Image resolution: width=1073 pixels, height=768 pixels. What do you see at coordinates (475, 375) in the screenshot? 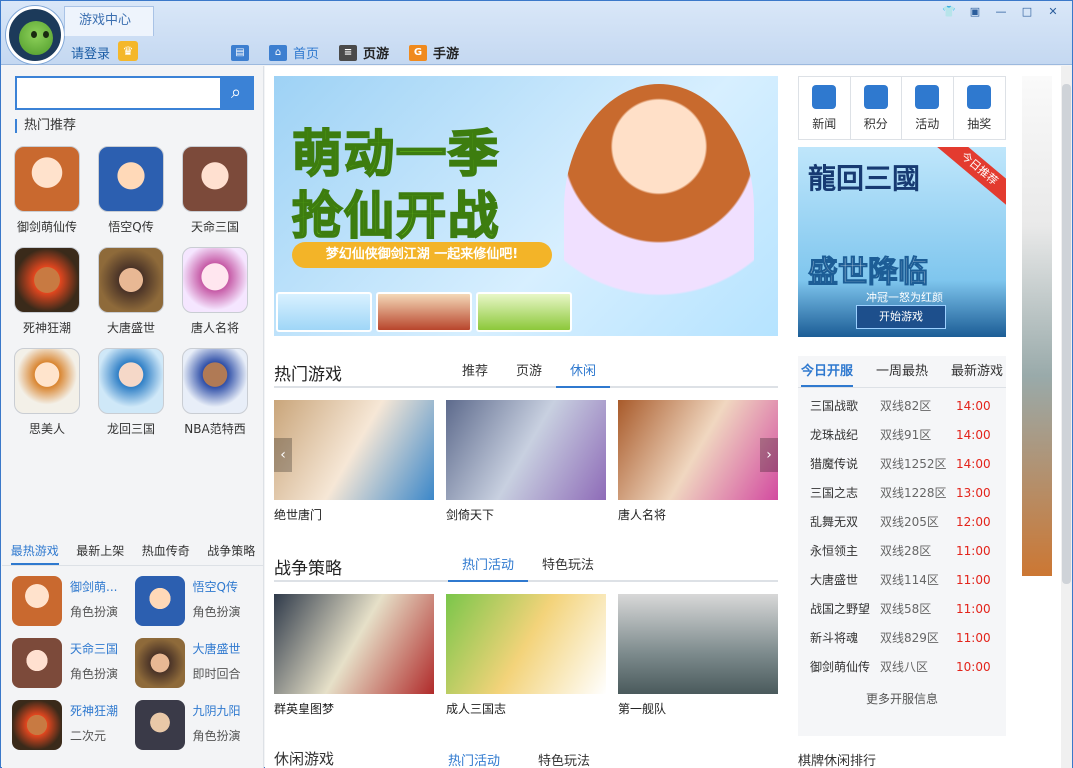
I see `tab-recommend: 推荐` at bounding box center [475, 375].